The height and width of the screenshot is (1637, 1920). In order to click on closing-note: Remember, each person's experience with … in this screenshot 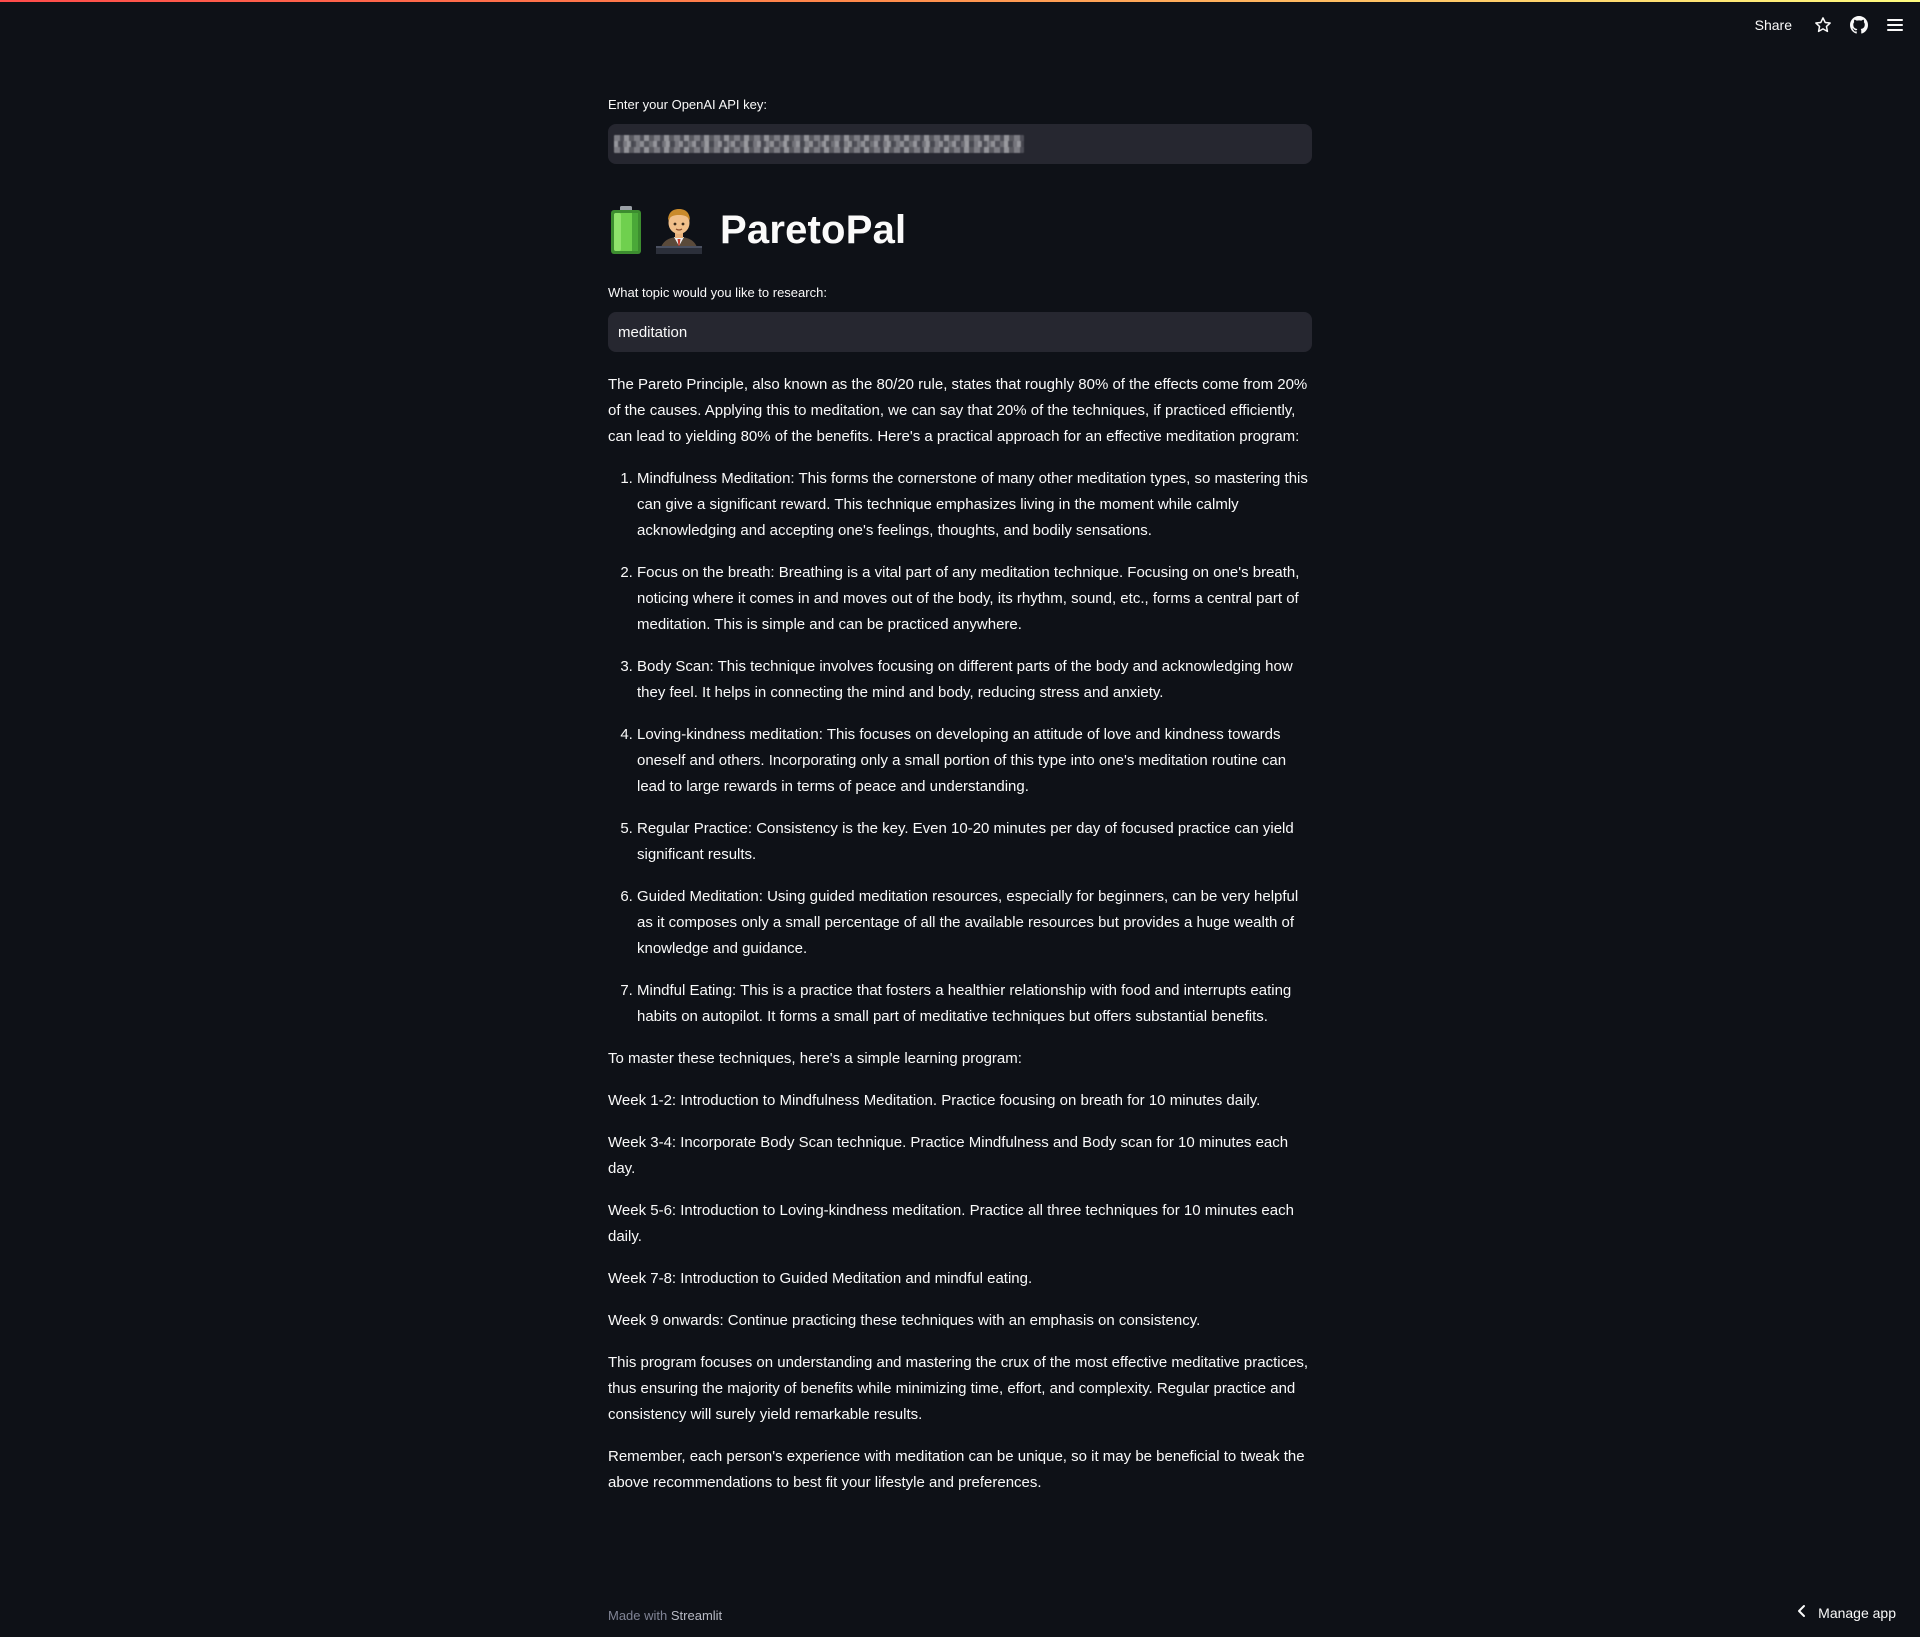, I will do `click(956, 1469)`.